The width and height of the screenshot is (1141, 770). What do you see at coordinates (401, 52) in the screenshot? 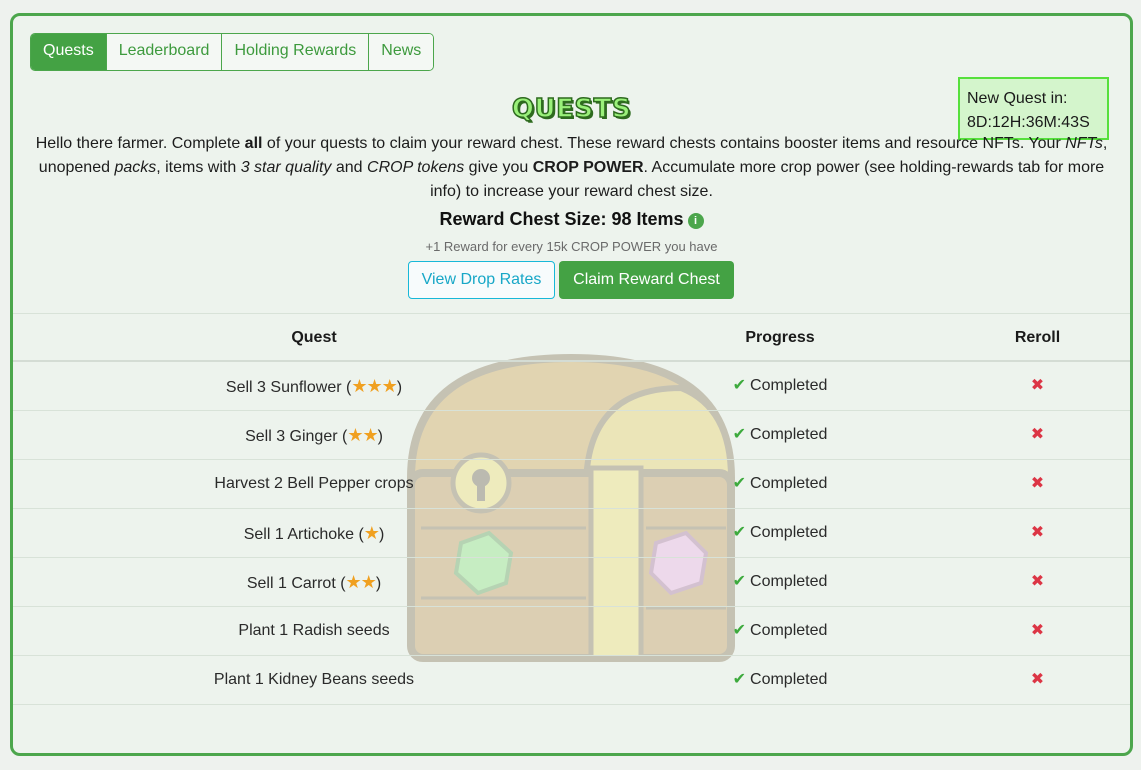
I see `tab-news: News` at bounding box center [401, 52].